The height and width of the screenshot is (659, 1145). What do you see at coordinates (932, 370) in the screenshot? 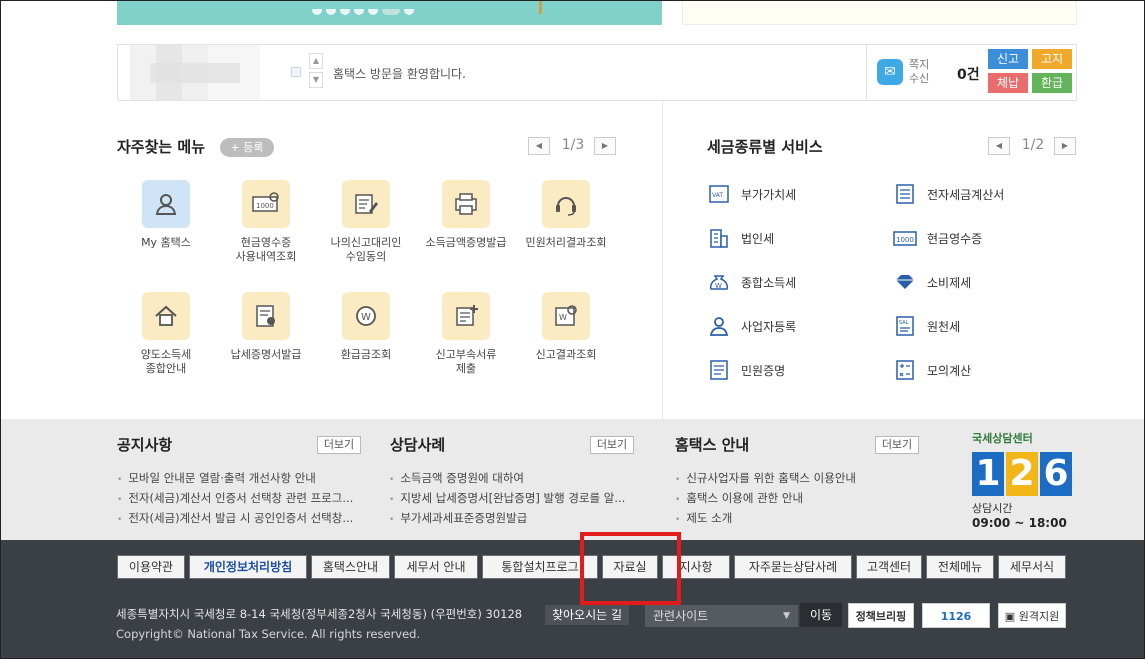
I see `tax-simulation: 모의계산` at bounding box center [932, 370].